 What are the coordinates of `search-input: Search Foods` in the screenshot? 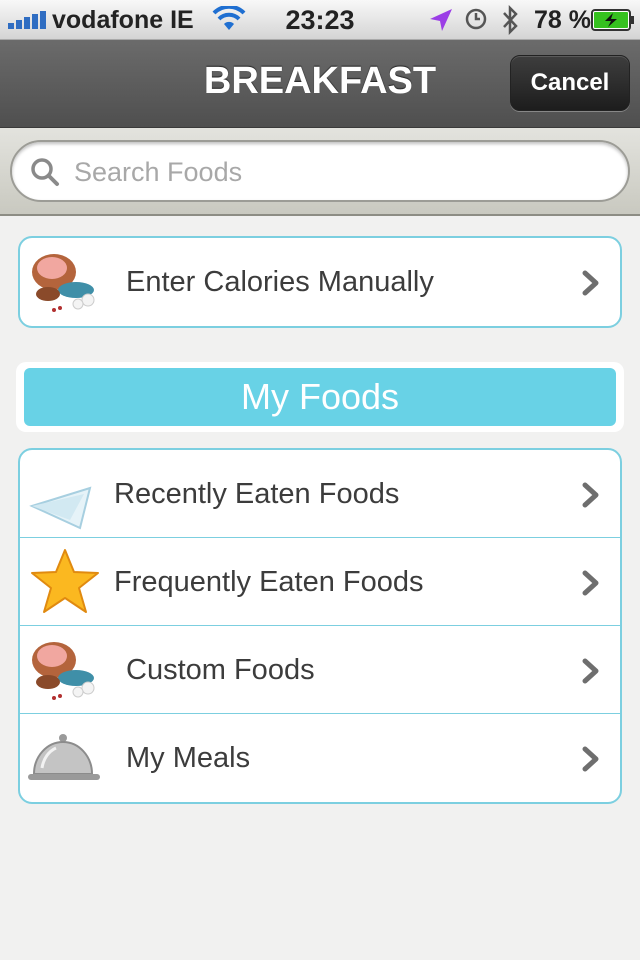 It's located at (320, 171).